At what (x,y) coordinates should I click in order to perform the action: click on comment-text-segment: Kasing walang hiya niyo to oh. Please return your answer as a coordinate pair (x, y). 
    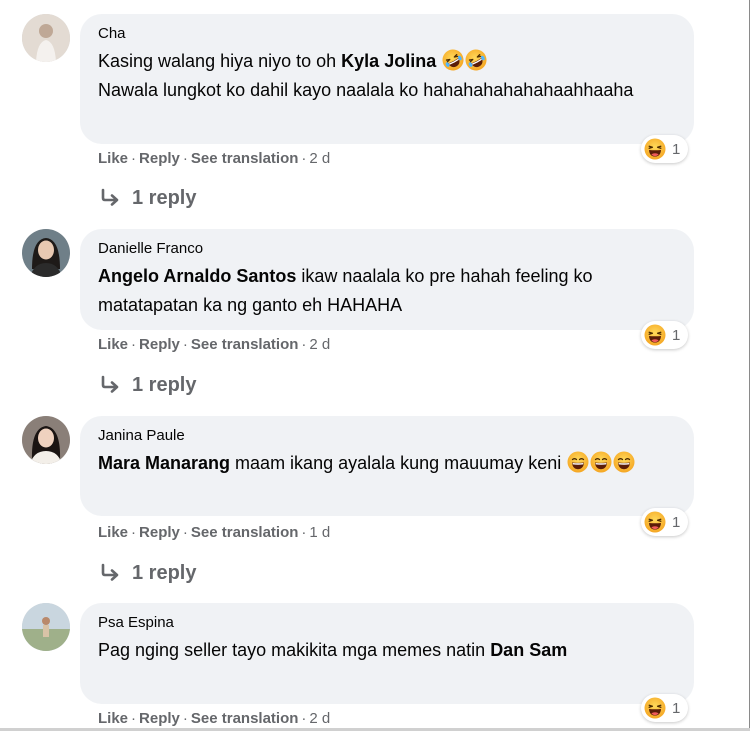
    Looking at the image, I should click on (220, 61).